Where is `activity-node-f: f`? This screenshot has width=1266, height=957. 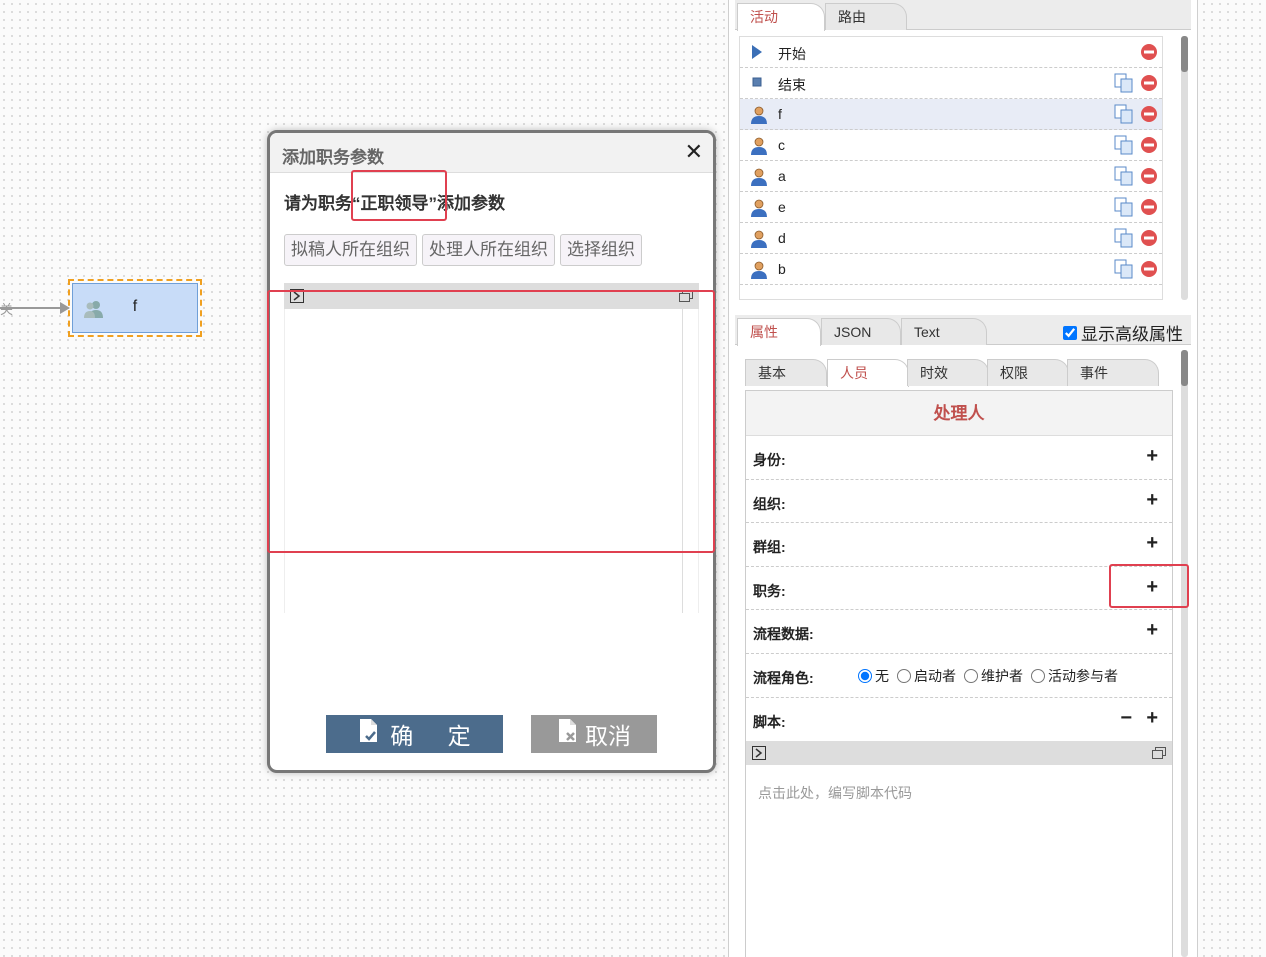
activity-node-f: f is located at coordinates (135, 308).